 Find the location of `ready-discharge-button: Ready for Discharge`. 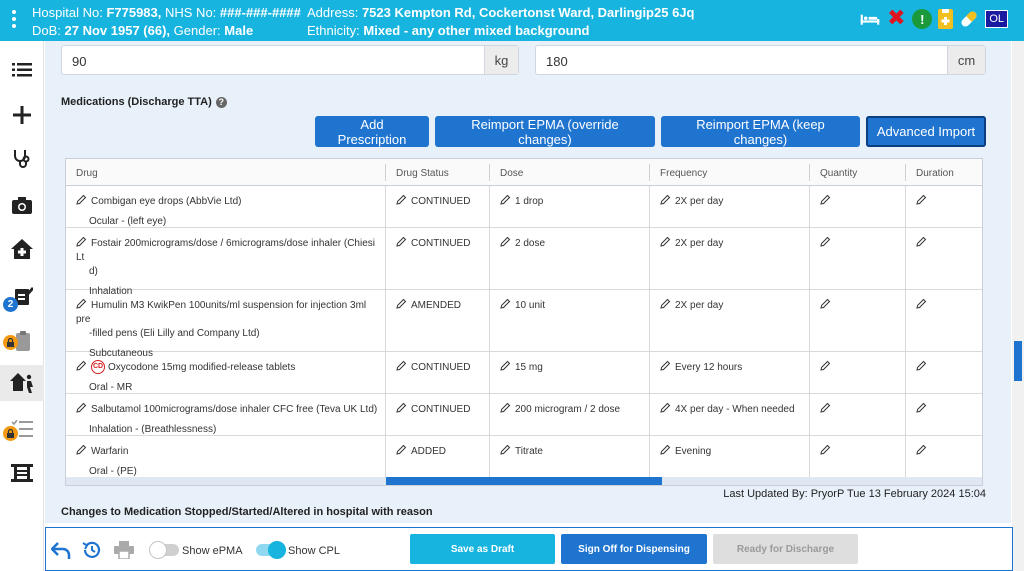

ready-discharge-button: Ready for Discharge is located at coordinates (785, 549).